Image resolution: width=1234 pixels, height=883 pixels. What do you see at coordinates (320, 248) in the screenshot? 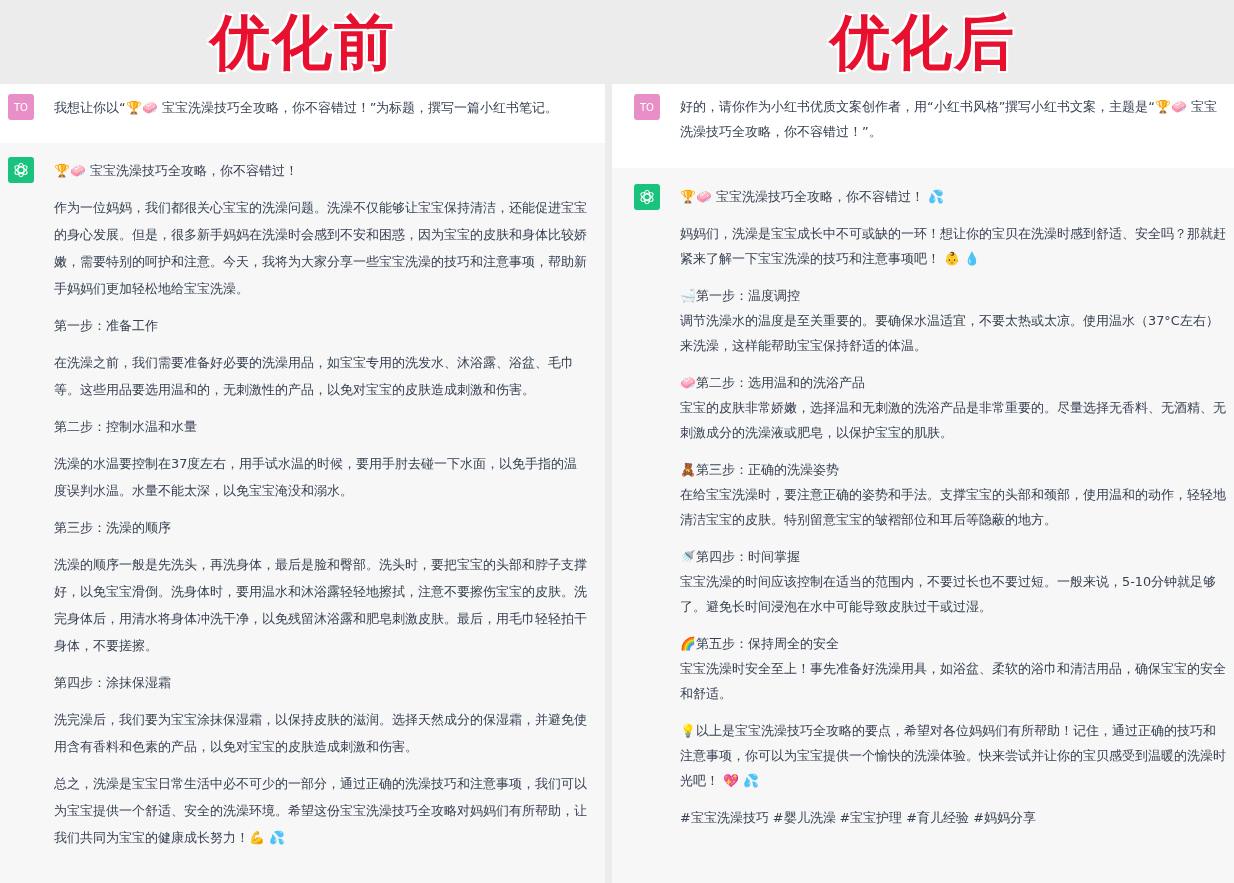
I see `response-paragraph: 作为一位妈妈，我们都很关心宝宝的洗澡问题。洗澡不仅能够让宝宝保持清洁，还能促进宝宝的身心发展。但是，很多新手妈妈在洗澡时会感到不安和困惑，因为宝宝的皮肤和身体比较娇嫩，需要特别的呵护和注意。今天，我将为大家分享一些宝宝洗澡的技巧和注意事项，帮助新手妈妈们更加轻松地给宝宝洗澡。` at bounding box center [320, 248].